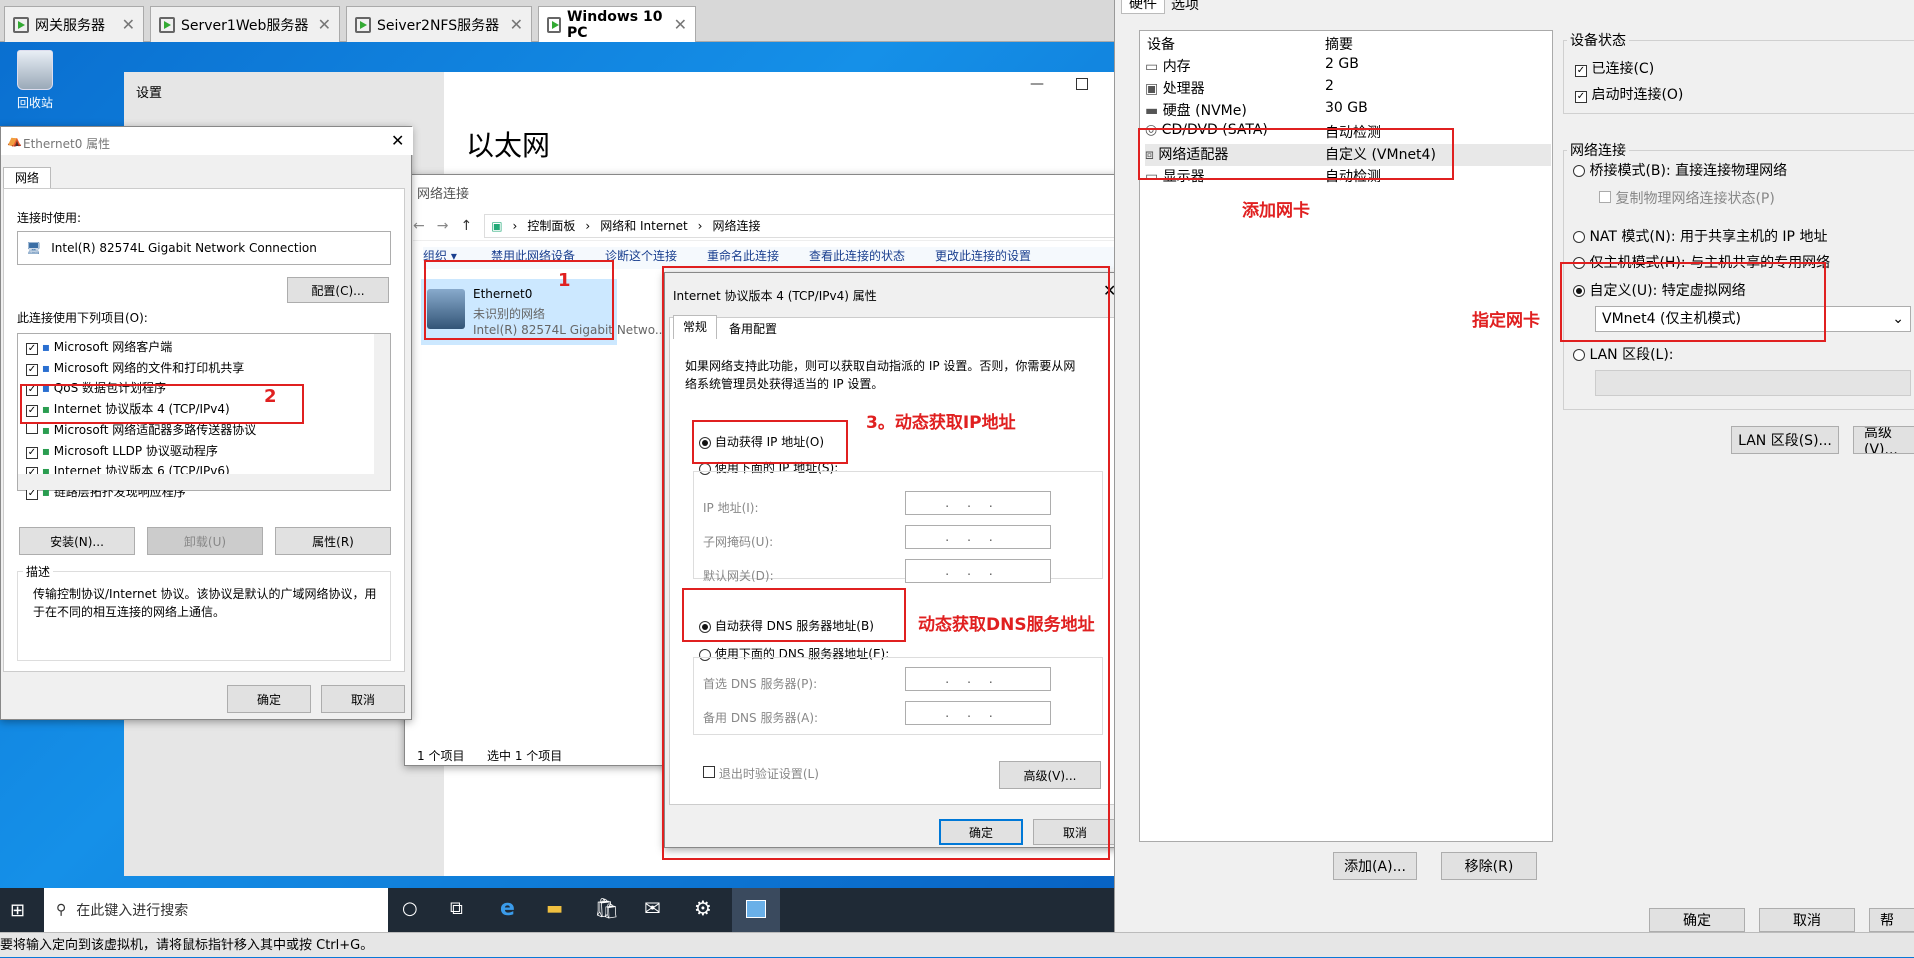  What do you see at coordinates (1489, 866) in the screenshot?
I see `remove-button: 移除(R)` at bounding box center [1489, 866].